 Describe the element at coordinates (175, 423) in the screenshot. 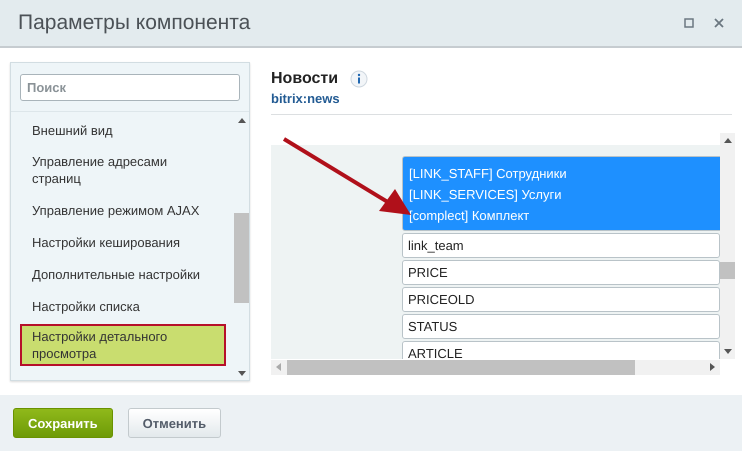

I see `cancel-button: Отменить` at that location.